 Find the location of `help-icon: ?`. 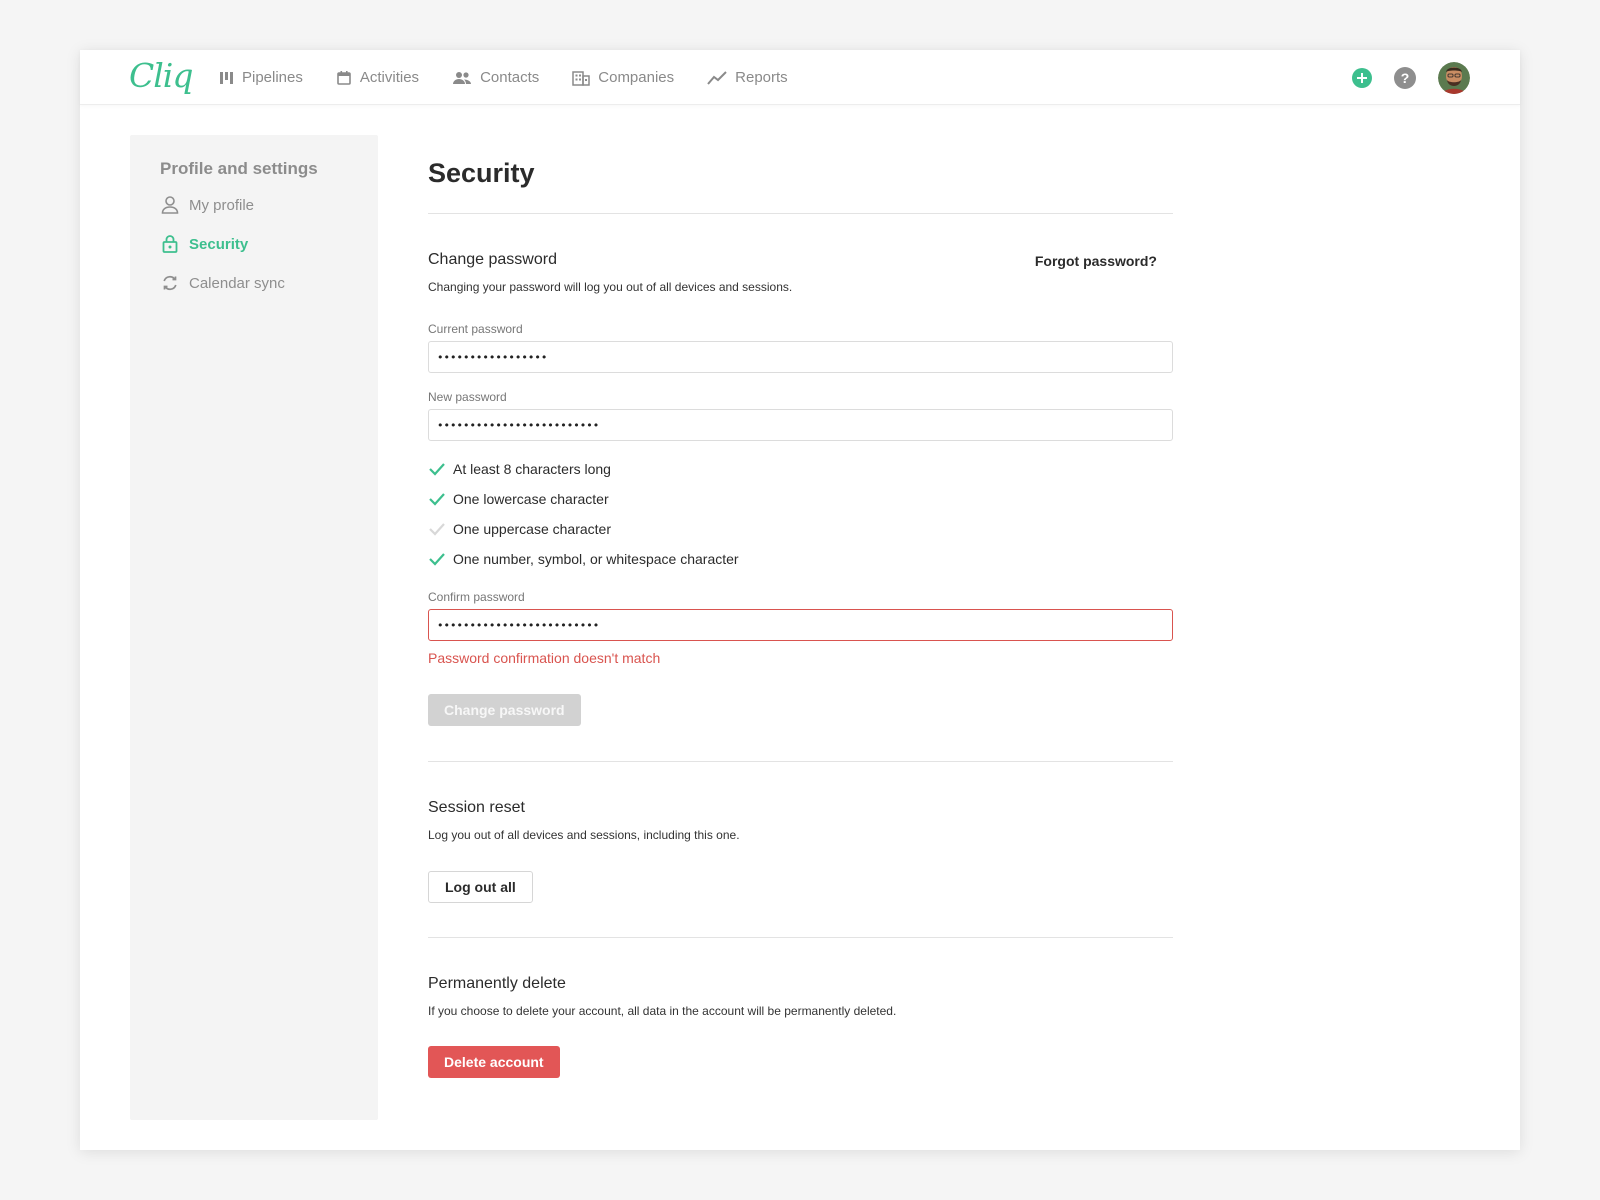

help-icon: ? is located at coordinates (1405, 78).